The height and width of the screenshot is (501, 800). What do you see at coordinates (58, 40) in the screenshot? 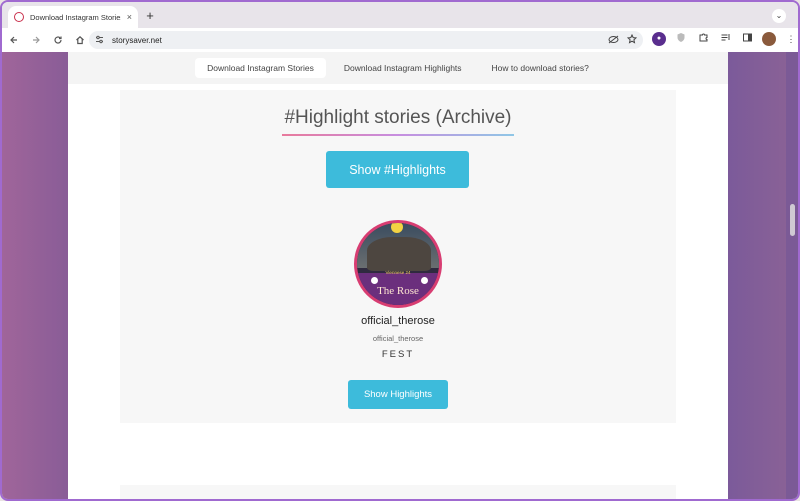
I see `reload-icon` at bounding box center [58, 40].